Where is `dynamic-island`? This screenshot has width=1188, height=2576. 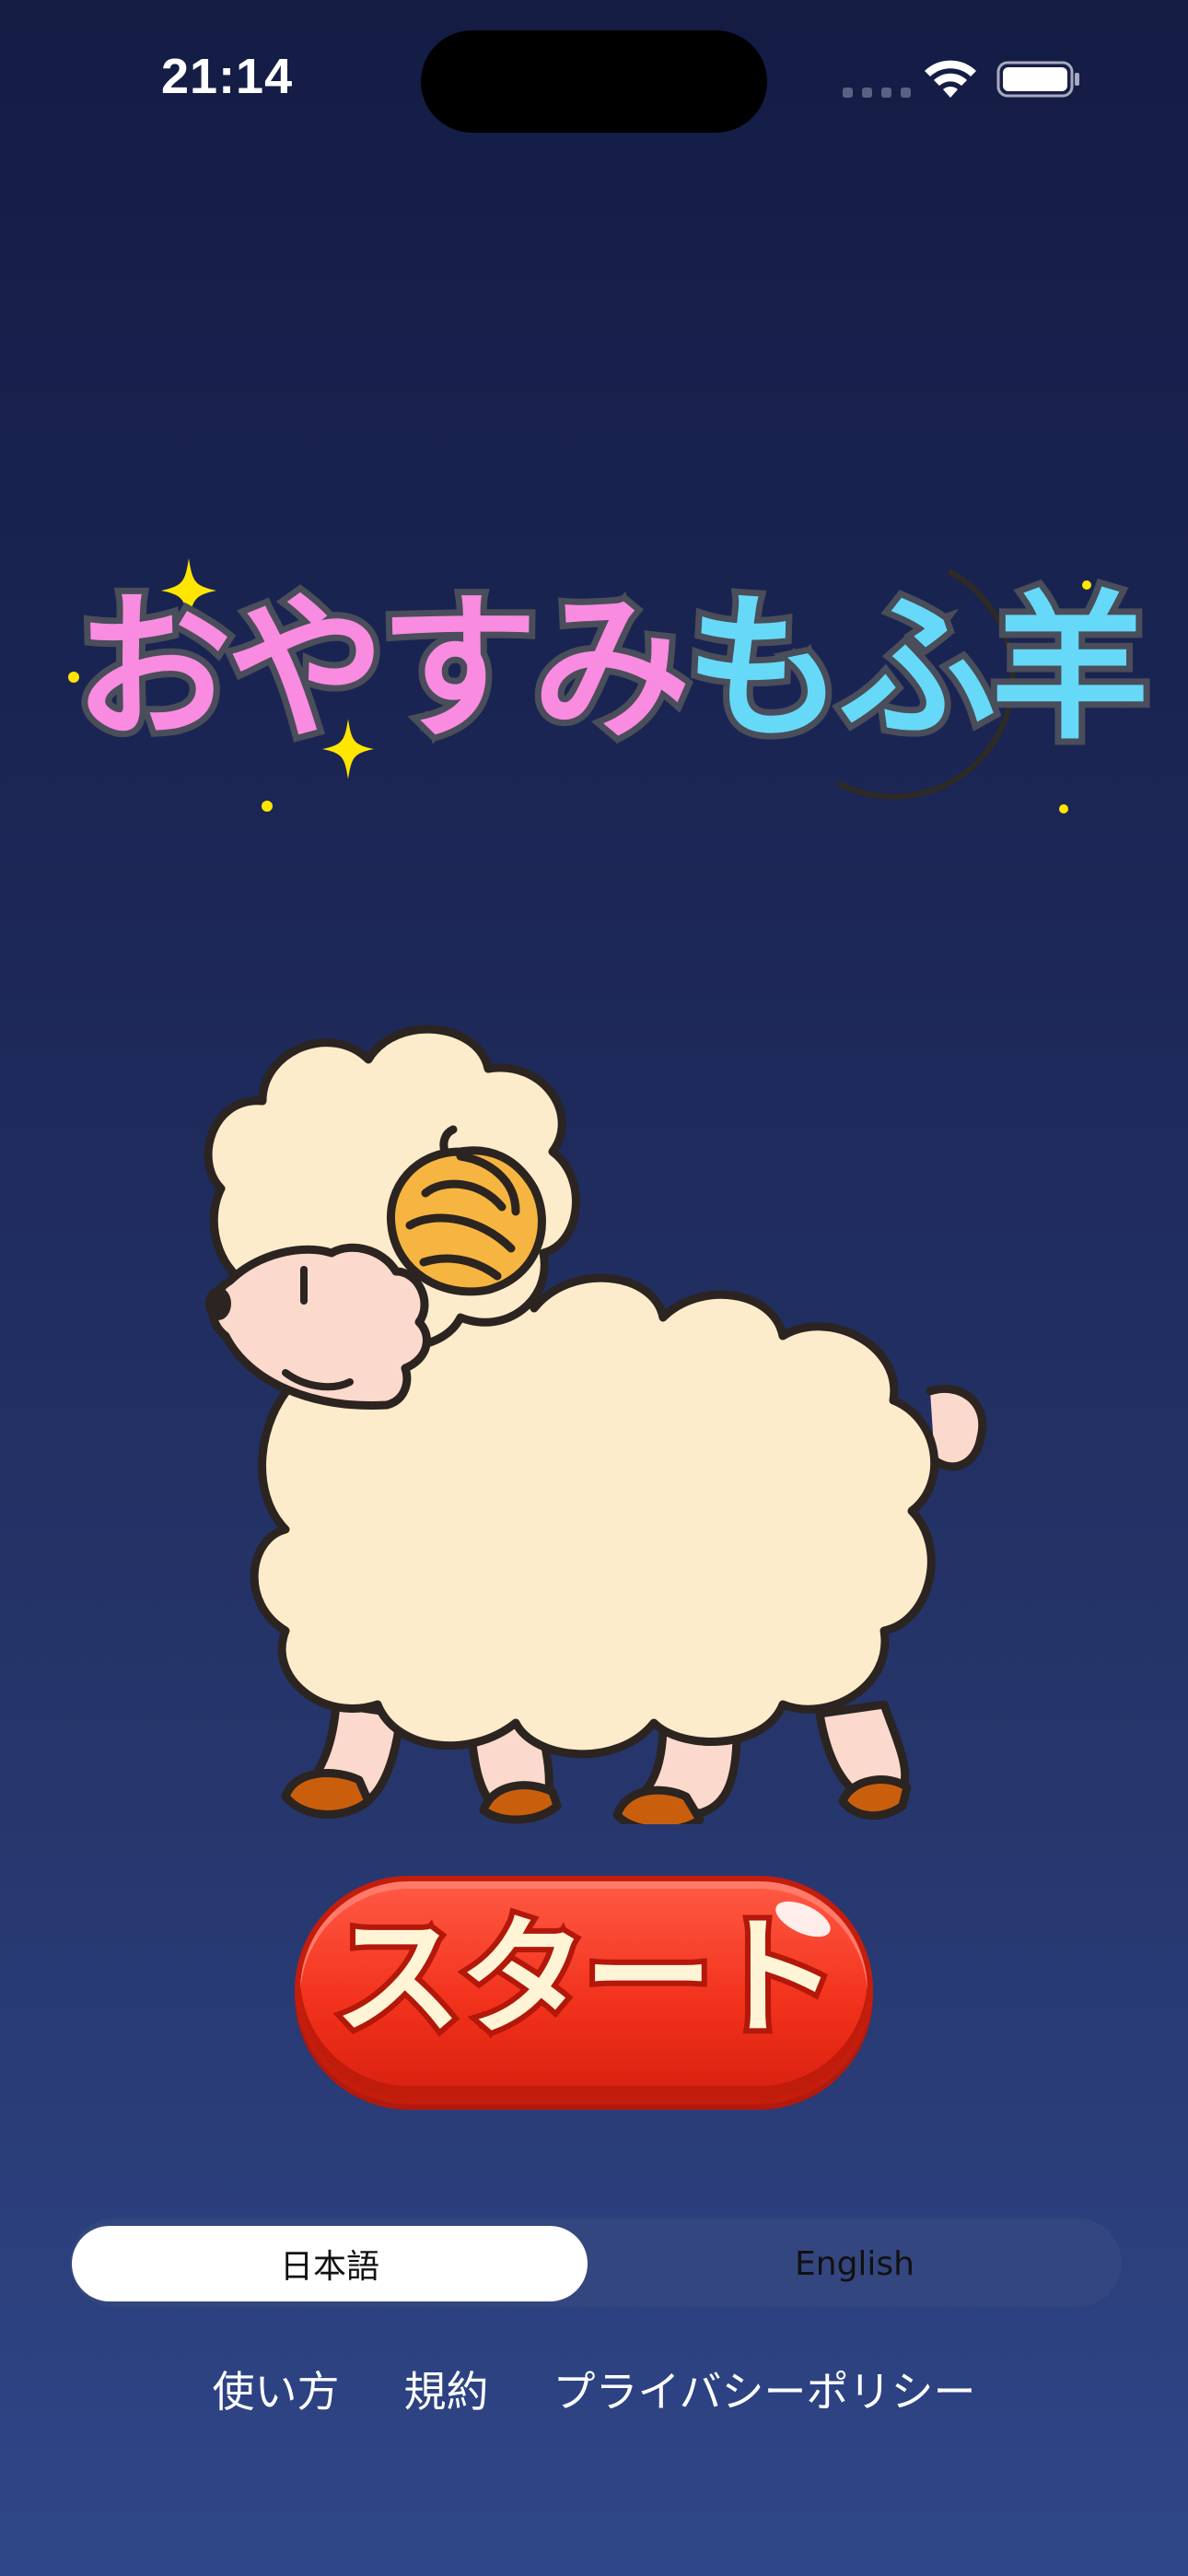 dynamic-island is located at coordinates (594, 81).